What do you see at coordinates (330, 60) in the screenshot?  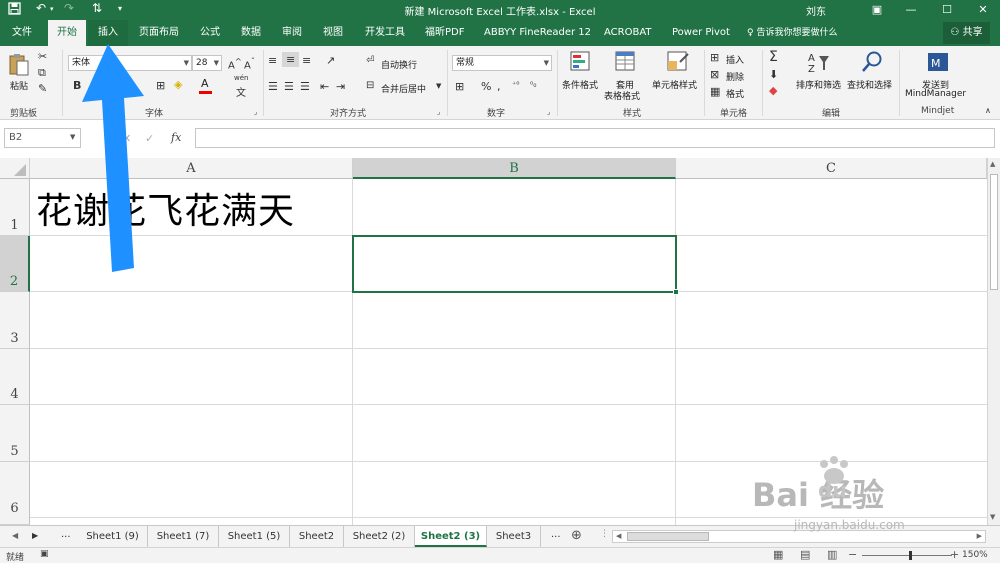 I see `orientation-icon: ↗` at bounding box center [330, 60].